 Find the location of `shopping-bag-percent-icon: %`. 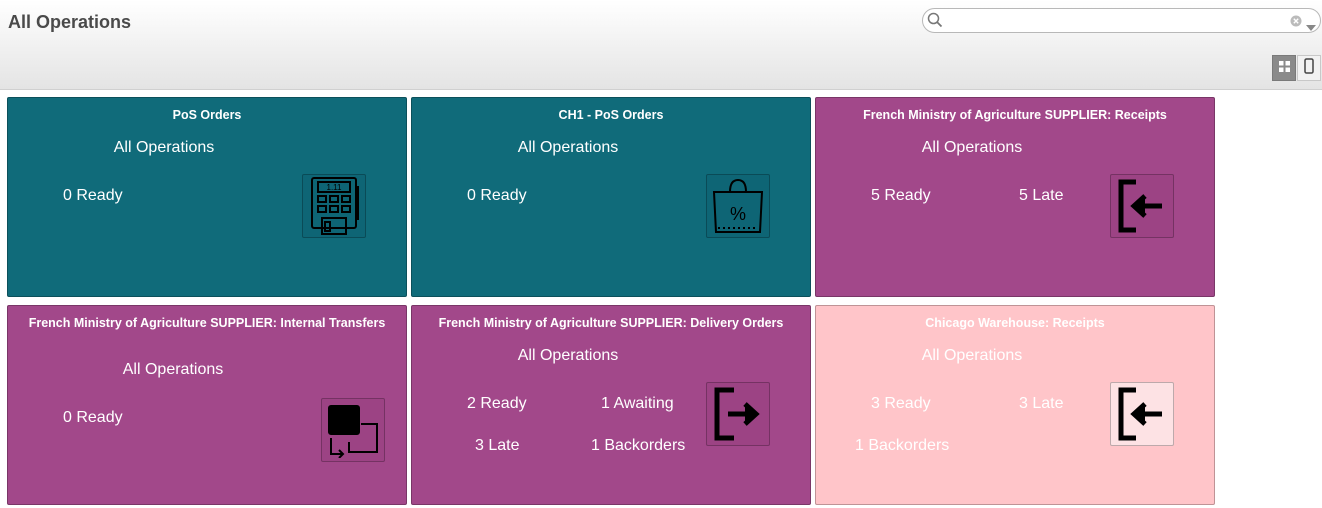

shopping-bag-percent-icon: % is located at coordinates (738, 206).